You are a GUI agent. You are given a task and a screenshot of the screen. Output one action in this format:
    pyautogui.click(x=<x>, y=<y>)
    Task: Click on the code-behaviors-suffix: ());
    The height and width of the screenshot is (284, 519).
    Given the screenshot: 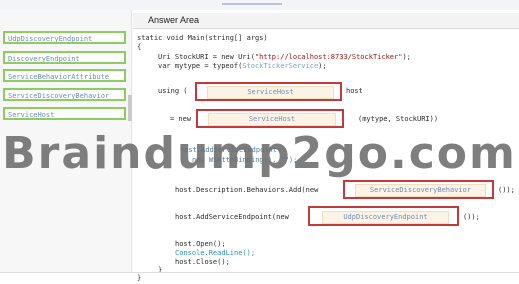 What is the action you would take?
    pyautogui.click(x=506, y=190)
    